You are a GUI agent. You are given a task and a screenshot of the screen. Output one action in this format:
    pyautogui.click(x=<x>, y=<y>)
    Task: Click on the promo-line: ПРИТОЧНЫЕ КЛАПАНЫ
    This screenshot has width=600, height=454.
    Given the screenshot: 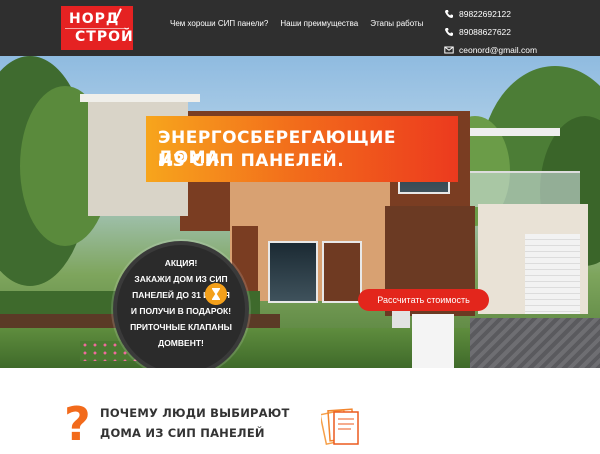 What is the action you would take?
    pyautogui.click(x=181, y=327)
    